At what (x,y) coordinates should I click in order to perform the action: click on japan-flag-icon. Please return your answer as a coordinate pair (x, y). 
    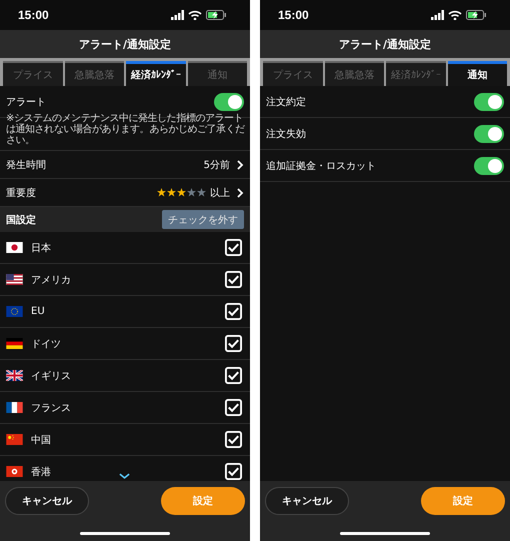
    Looking at the image, I should click on (14, 247).